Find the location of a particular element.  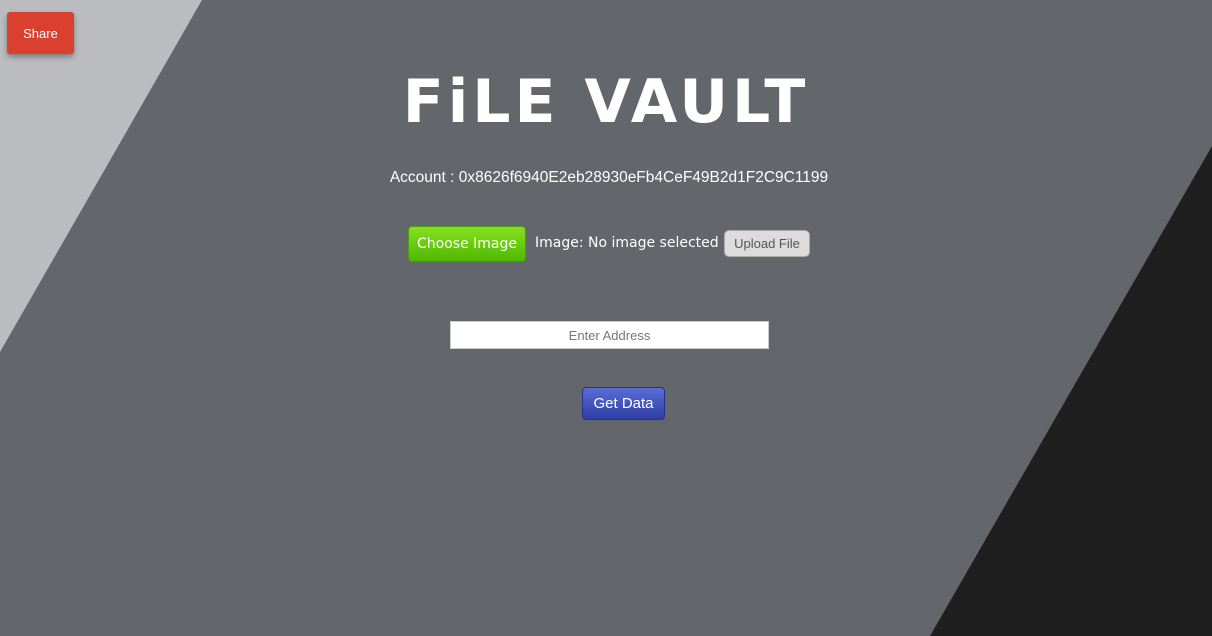

image-status-text: Image: No image selected is located at coordinates (627, 243).